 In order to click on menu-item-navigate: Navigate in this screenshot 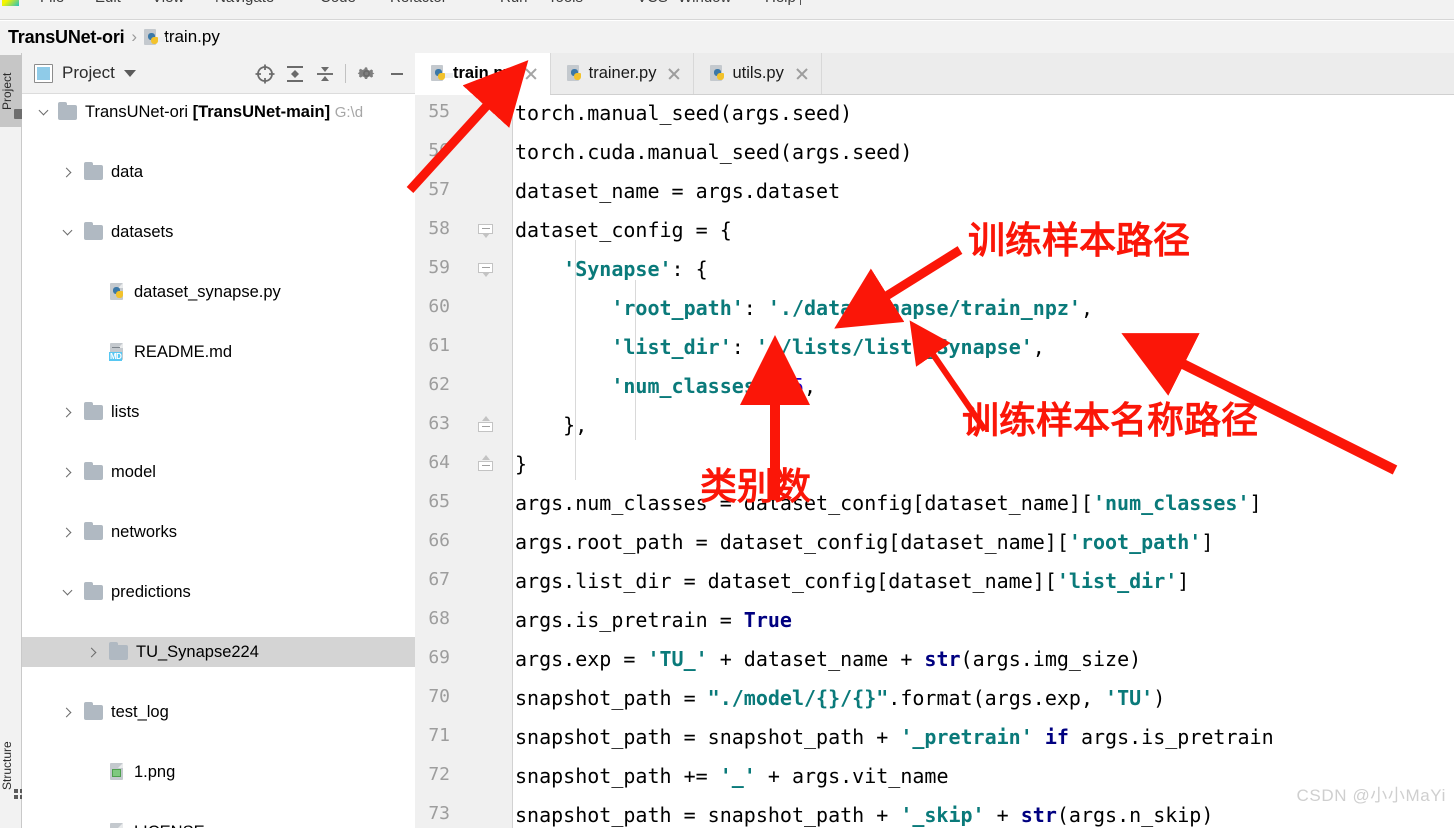, I will do `click(244, 3)`.